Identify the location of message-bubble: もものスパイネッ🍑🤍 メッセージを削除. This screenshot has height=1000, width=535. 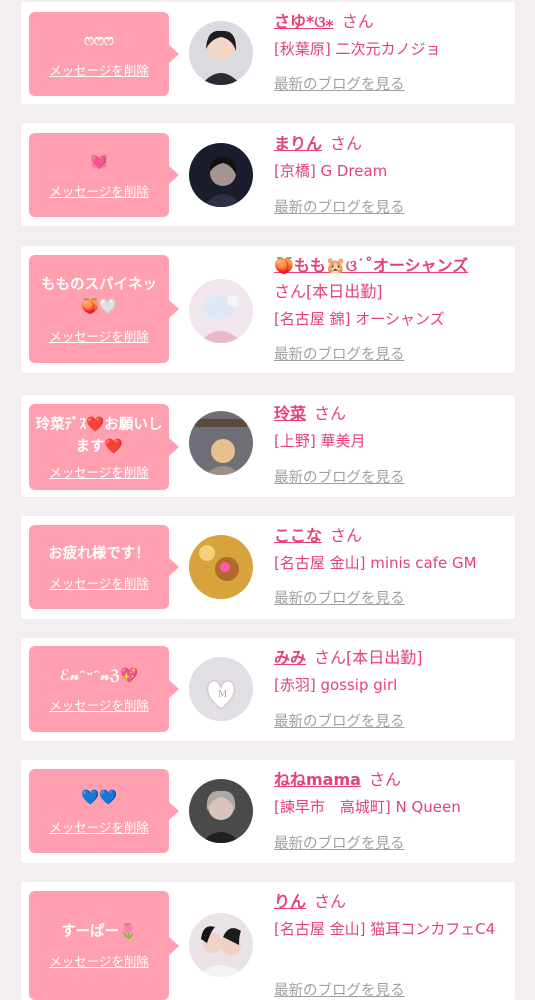
(104, 309).